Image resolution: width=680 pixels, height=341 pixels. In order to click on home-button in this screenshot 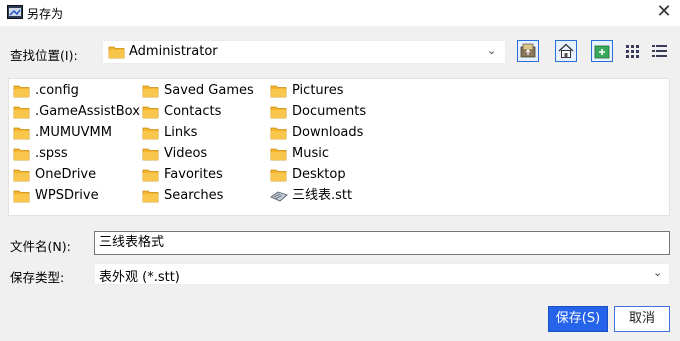, I will do `click(566, 51)`.